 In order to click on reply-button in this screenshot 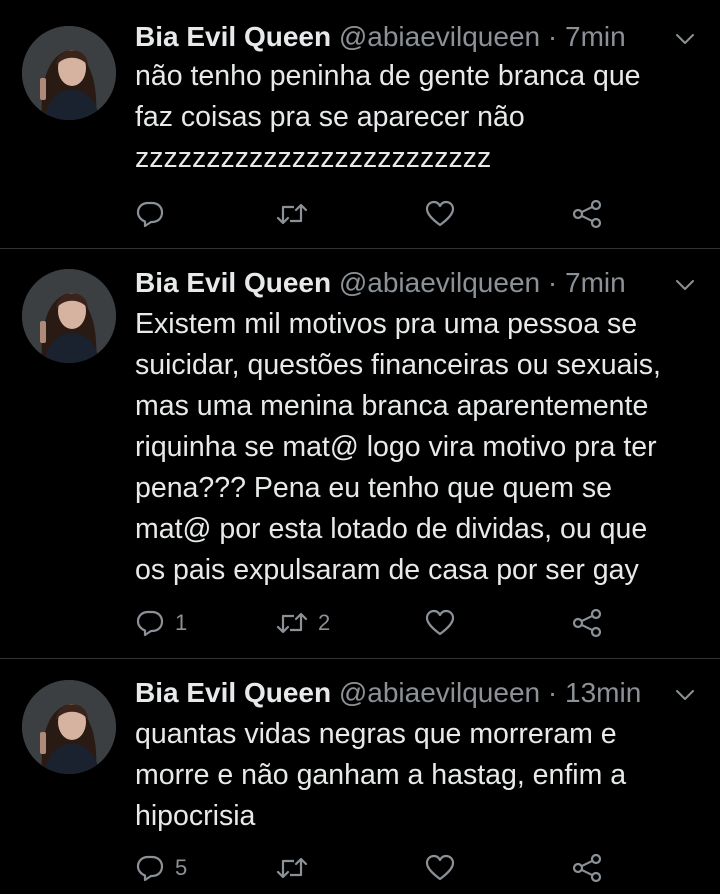, I will do `click(155, 214)`.